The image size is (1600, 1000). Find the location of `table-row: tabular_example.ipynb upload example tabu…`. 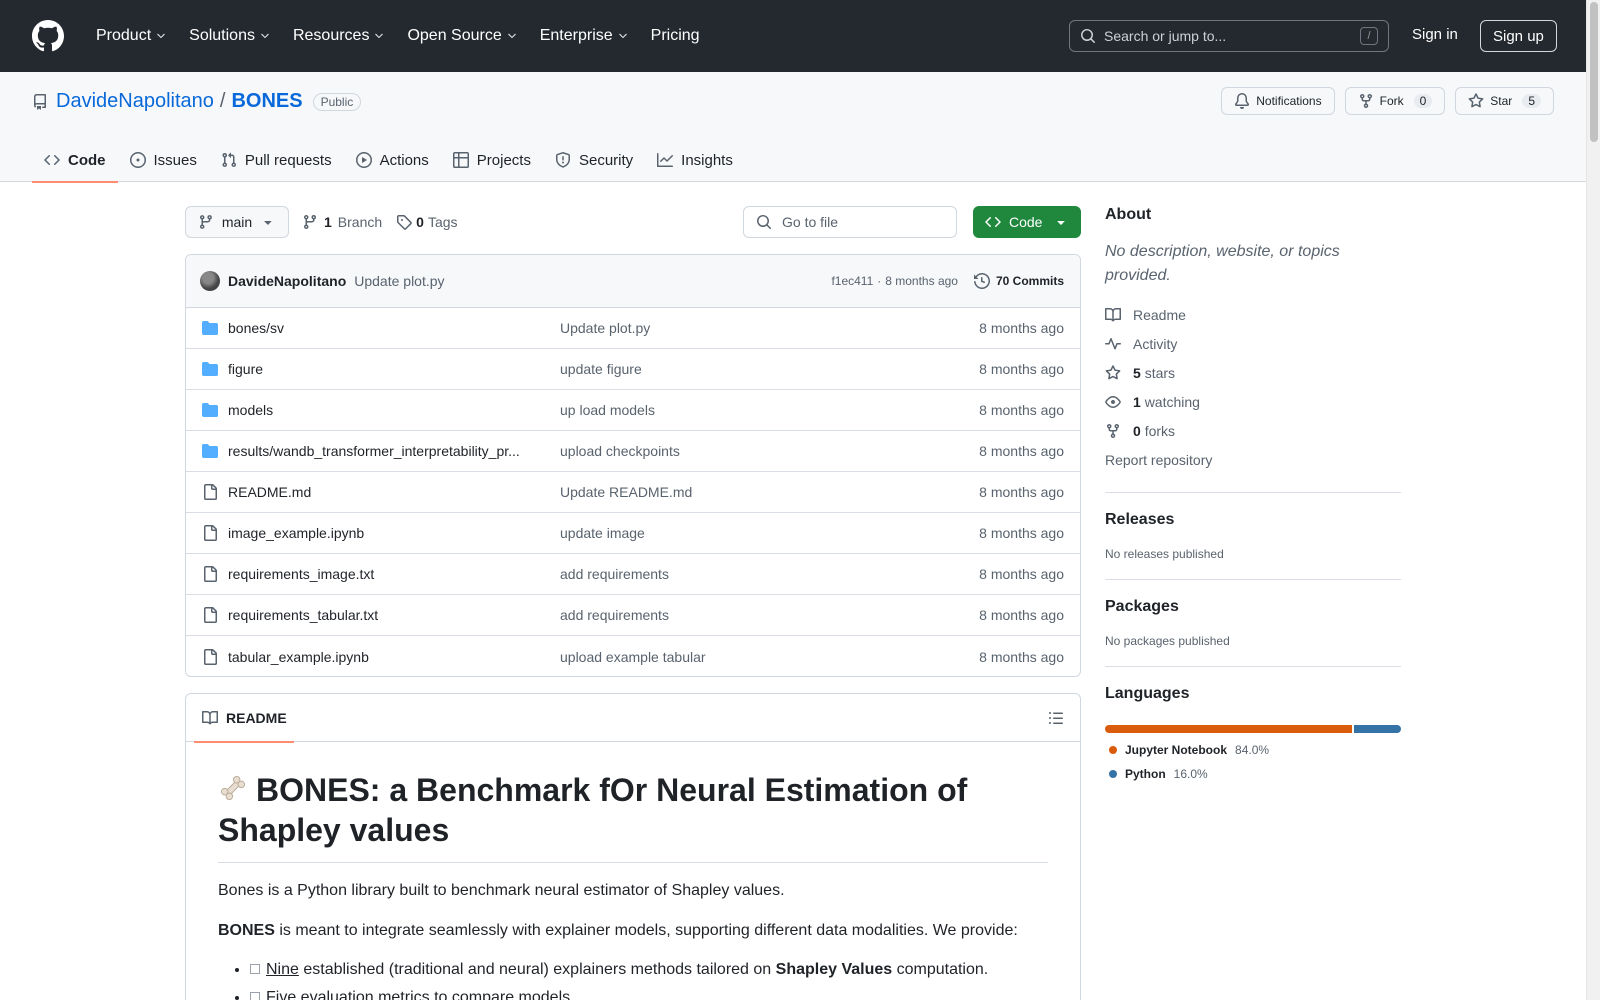

table-row: tabular_example.ipynb upload example tabu… is located at coordinates (633, 656).